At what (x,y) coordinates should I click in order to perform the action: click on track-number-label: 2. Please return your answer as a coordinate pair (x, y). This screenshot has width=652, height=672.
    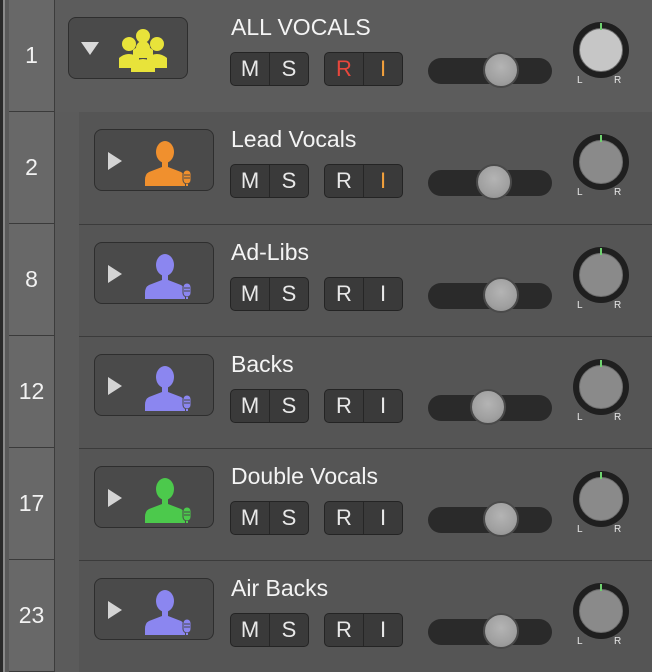
    Looking at the image, I should click on (31, 167).